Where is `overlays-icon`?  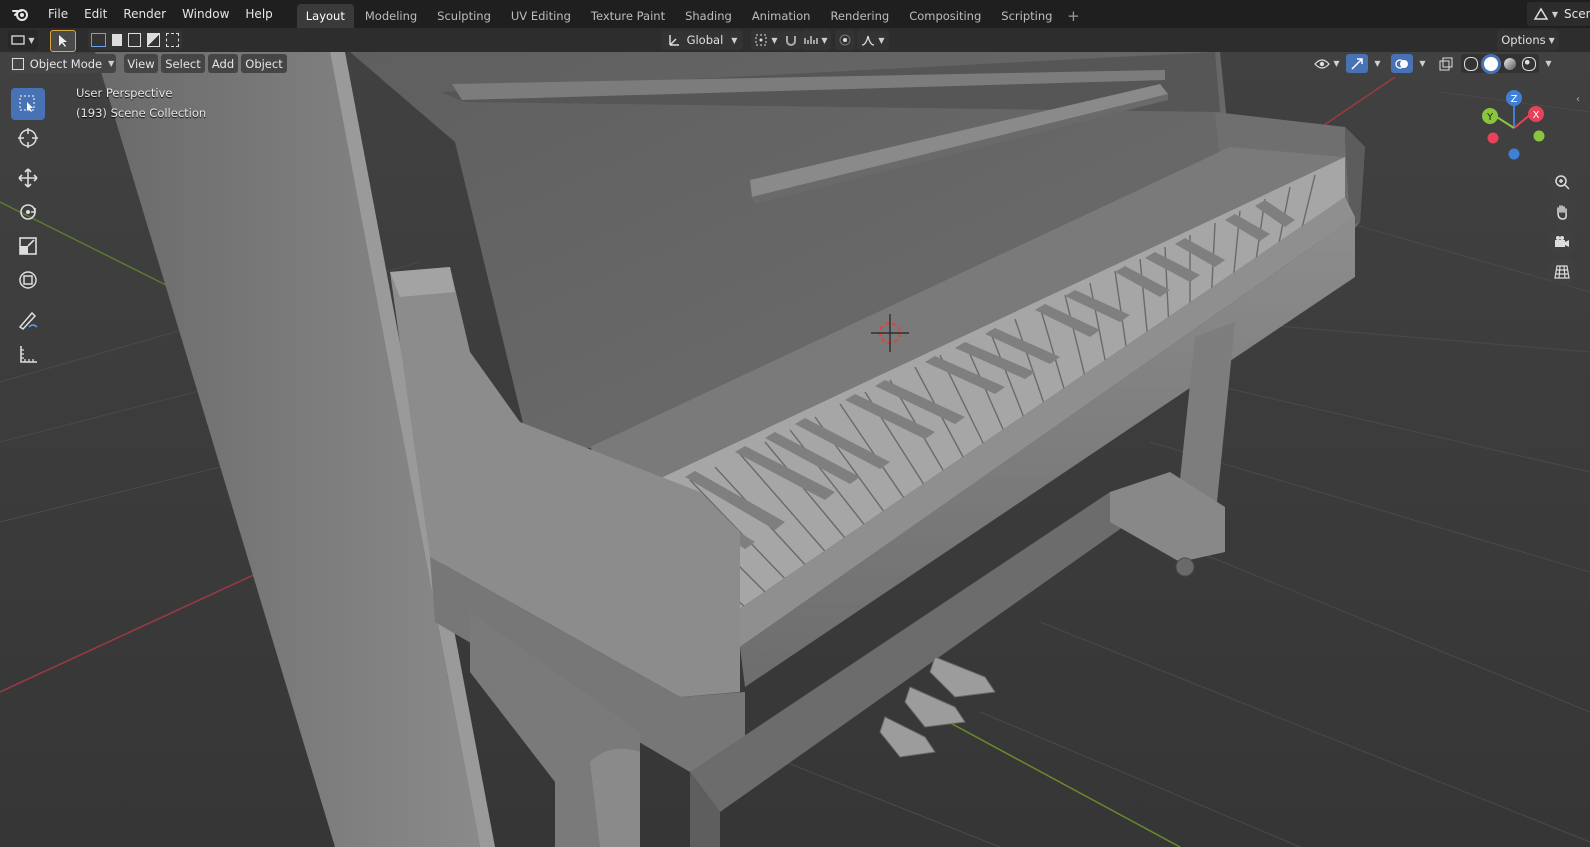 overlays-icon is located at coordinates (1401, 63).